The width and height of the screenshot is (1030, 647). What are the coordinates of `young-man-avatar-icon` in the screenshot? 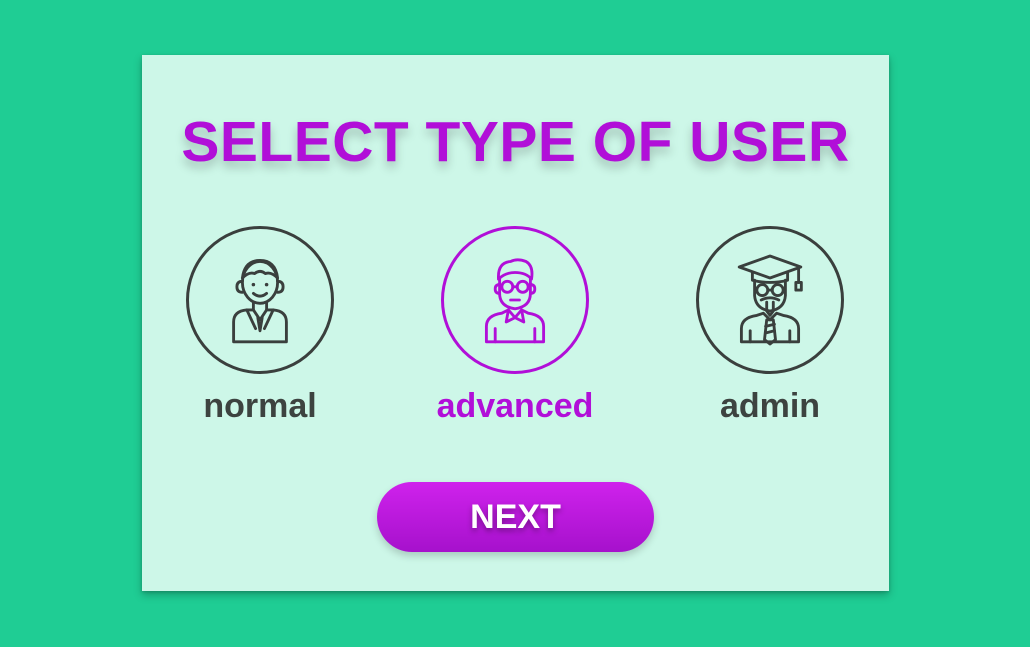 It's located at (260, 301).